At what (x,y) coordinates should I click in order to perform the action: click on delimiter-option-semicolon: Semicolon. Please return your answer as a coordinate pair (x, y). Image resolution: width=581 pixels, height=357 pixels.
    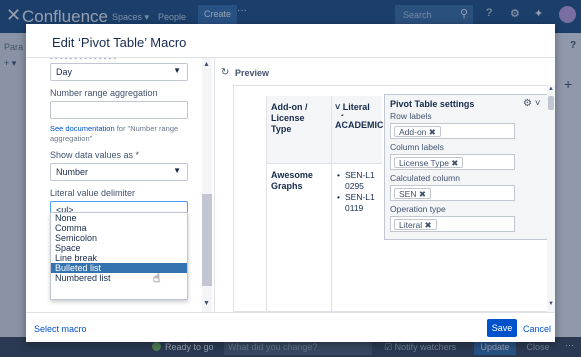
    Looking at the image, I should click on (119, 238).